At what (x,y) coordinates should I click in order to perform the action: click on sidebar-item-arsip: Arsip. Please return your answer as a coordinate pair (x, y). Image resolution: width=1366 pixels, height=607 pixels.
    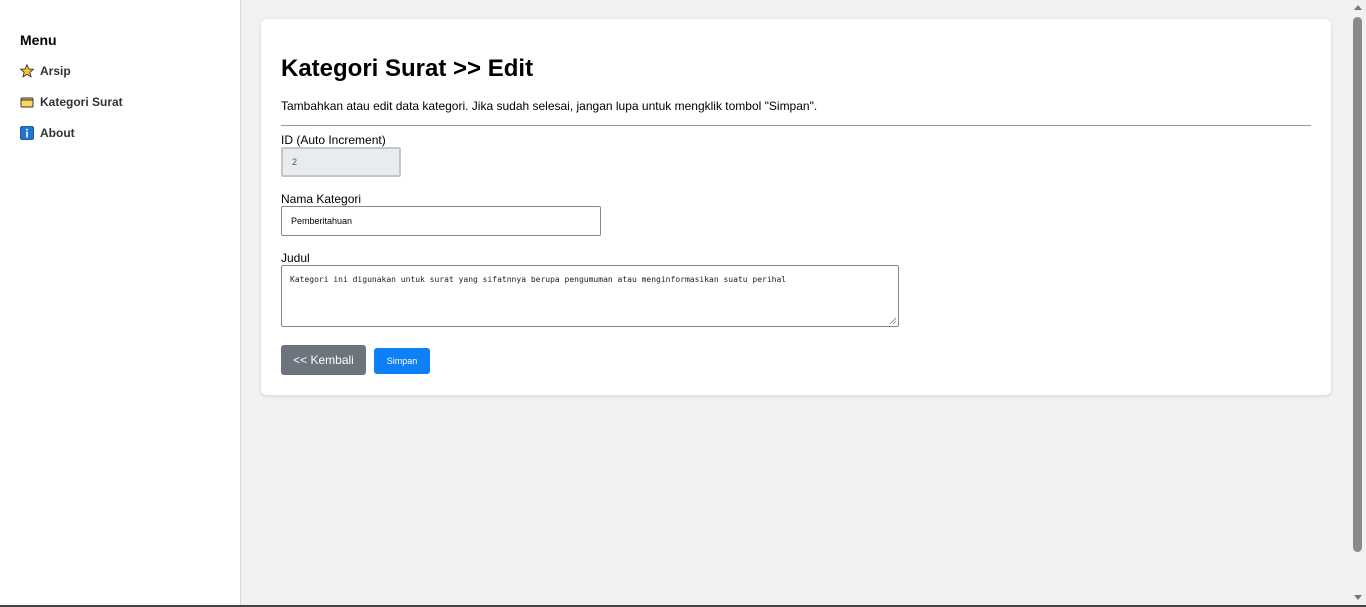
    Looking at the image, I should click on (130, 70).